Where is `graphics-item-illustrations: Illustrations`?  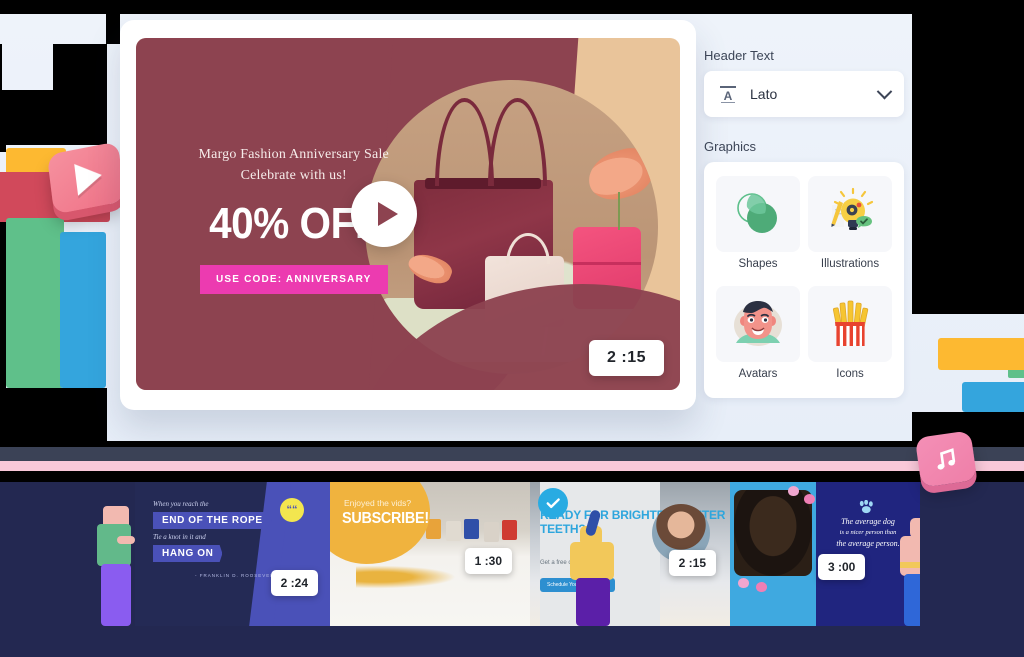 graphics-item-illustrations: Illustrations is located at coordinates (850, 225).